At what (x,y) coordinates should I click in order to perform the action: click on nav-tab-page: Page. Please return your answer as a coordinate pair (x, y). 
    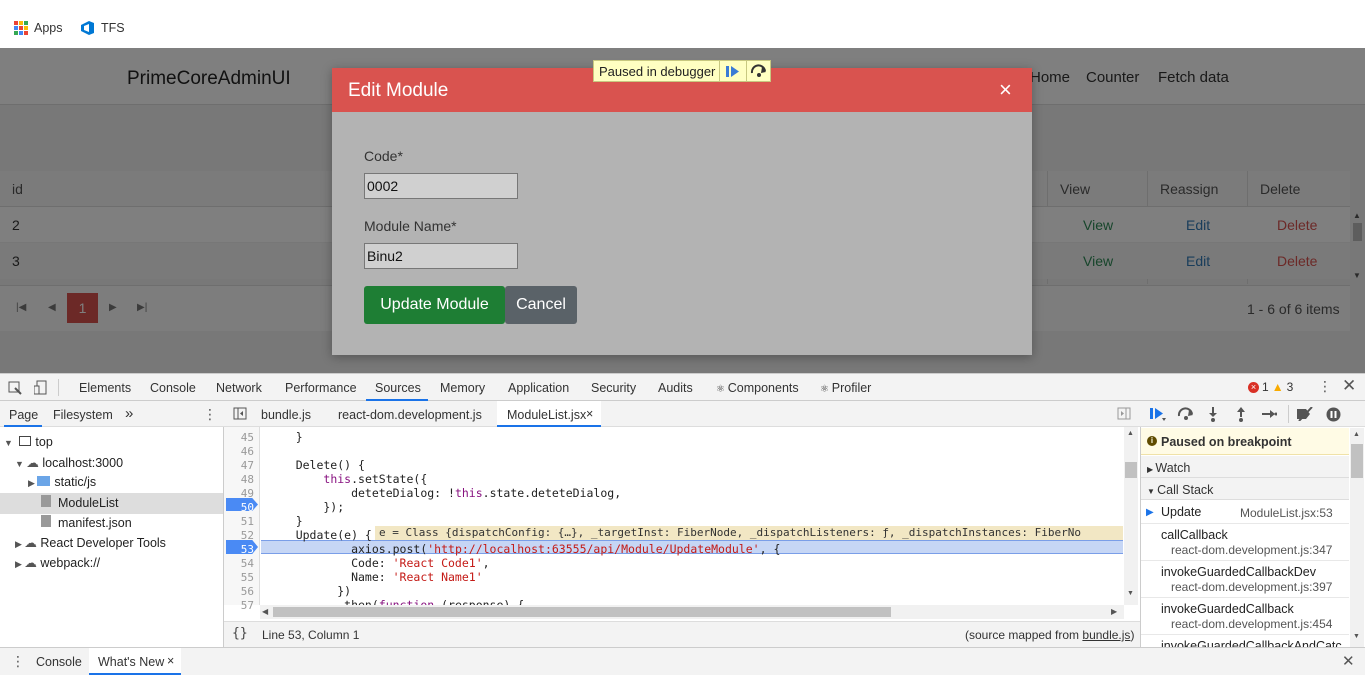
    Looking at the image, I should click on (23, 415).